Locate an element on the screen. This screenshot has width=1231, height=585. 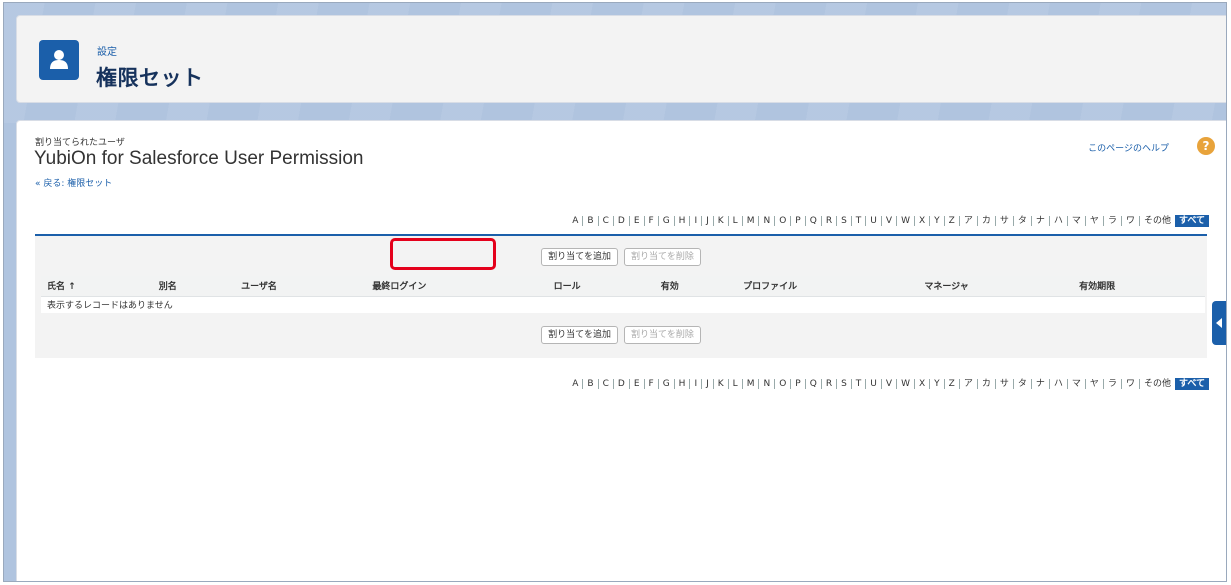
column-header-profile: プロファイル is located at coordinates (828, 286).